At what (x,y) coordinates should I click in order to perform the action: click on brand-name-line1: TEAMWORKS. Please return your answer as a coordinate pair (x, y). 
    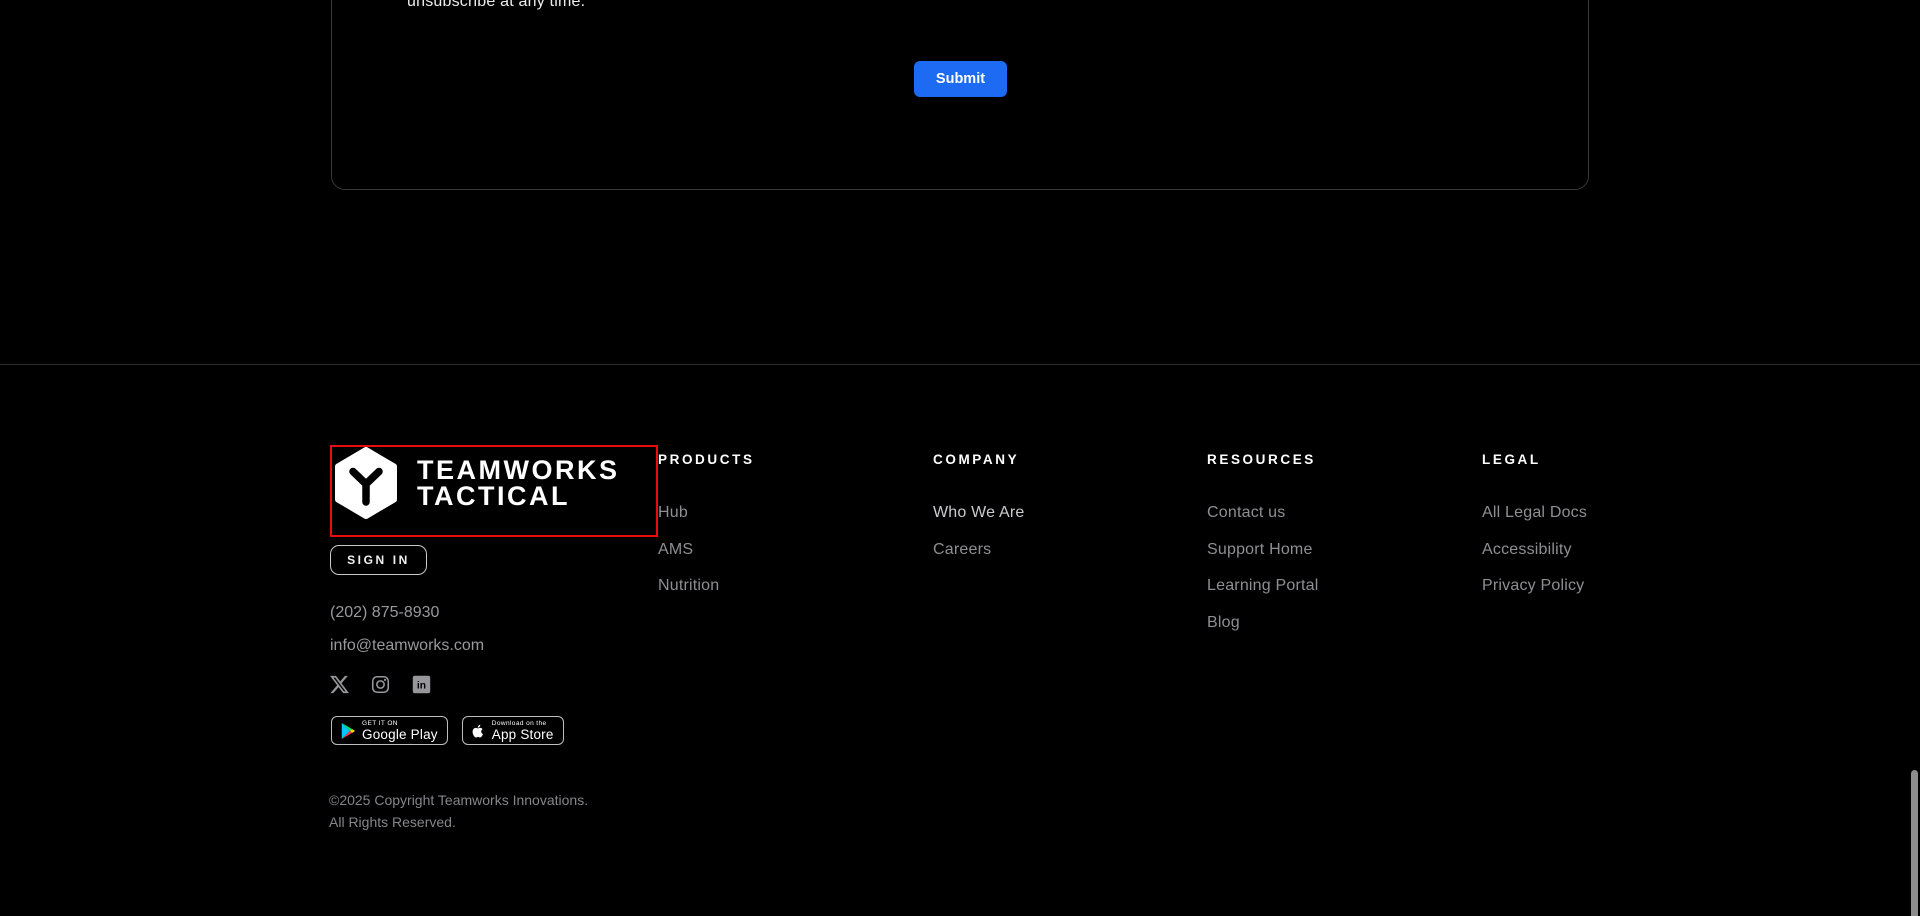
    Looking at the image, I should click on (518, 470).